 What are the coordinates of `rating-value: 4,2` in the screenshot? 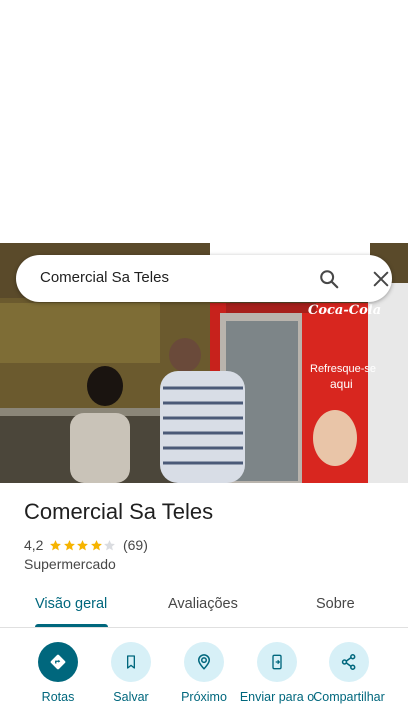 It's located at (34, 545).